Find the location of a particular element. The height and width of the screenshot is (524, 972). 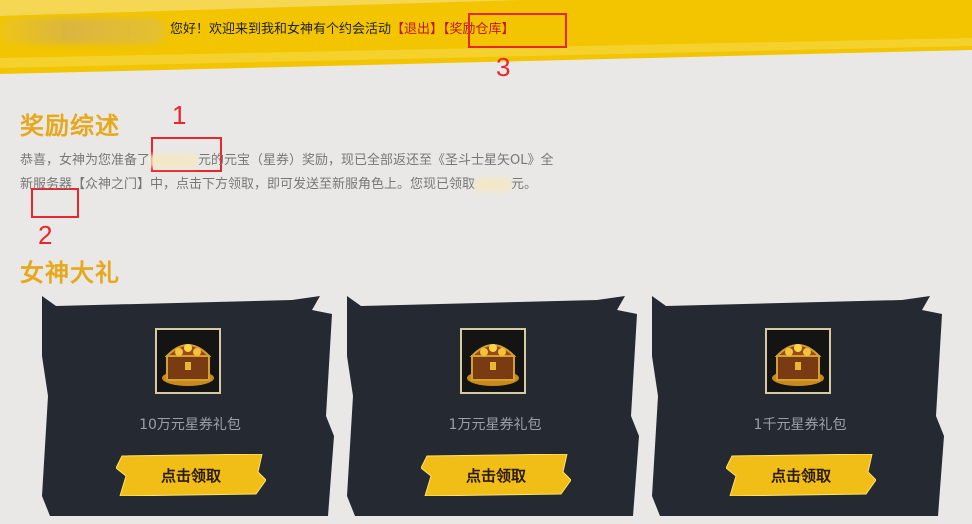

gift-card: 10万元星券礼包 点击领取 is located at coordinates (190, 406).